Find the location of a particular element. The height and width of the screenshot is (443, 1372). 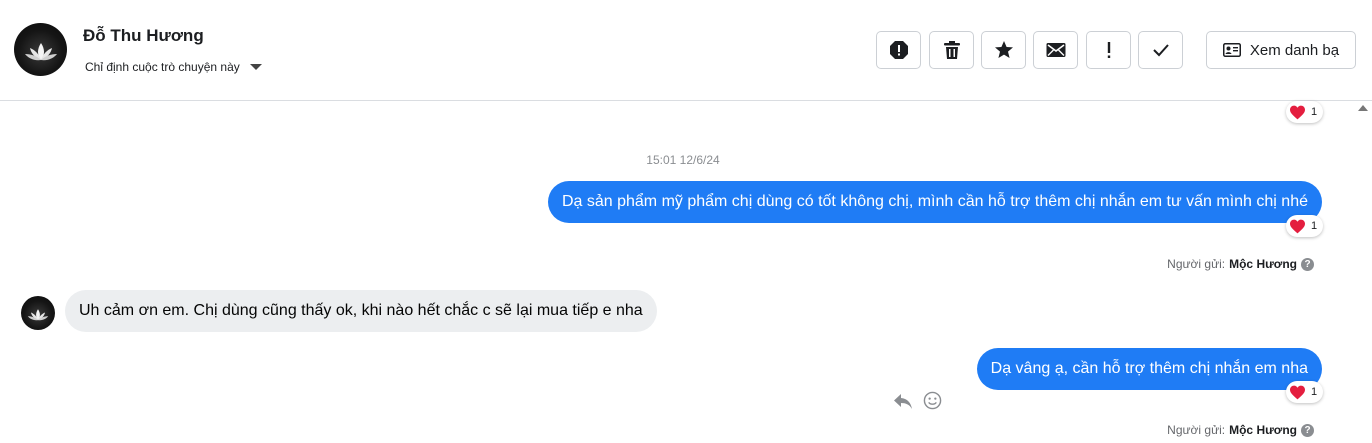

contact-name: Đỗ Thu Hương is located at coordinates (143, 35).